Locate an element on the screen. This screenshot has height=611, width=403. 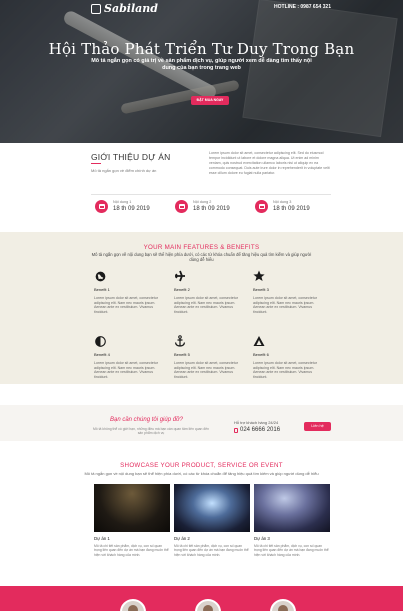
feature-name: Benefit 1 is located at coordinates (102, 289).